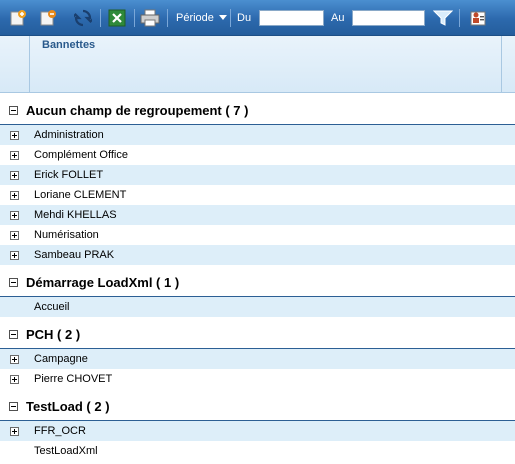 The image size is (515, 464). Describe the element at coordinates (68, 45) in the screenshot. I see `column-header-bannettes: Bannettes` at that location.